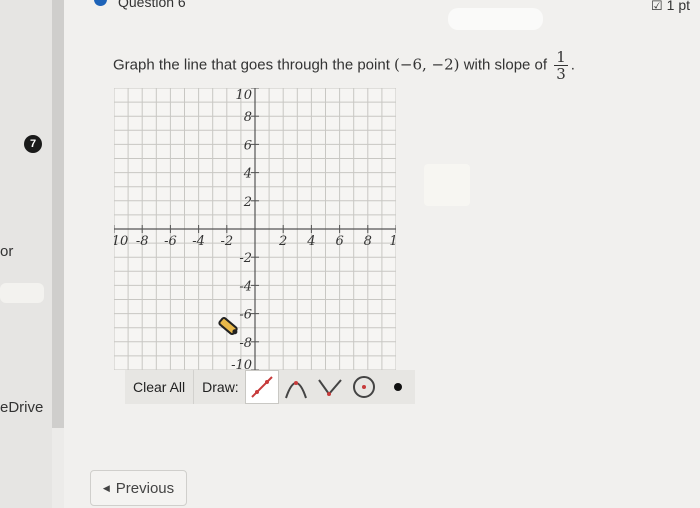 The image size is (700, 508). Describe the element at coordinates (245, 258) in the screenshot. I see `y-tick-label: -2` at that location.